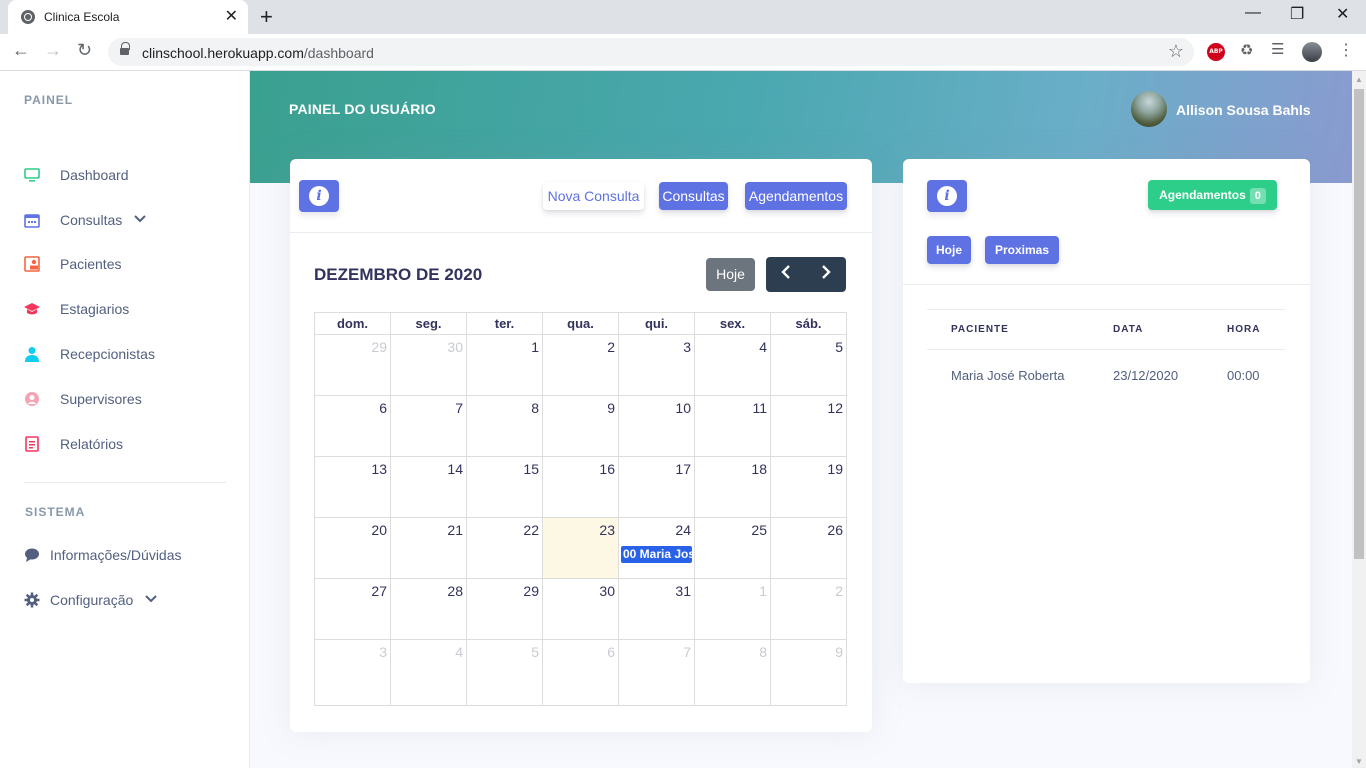 The width and height of the screenshot is (1366, 768). I want to click on bookmark-star-icon: ☆, so click(1176, 51).